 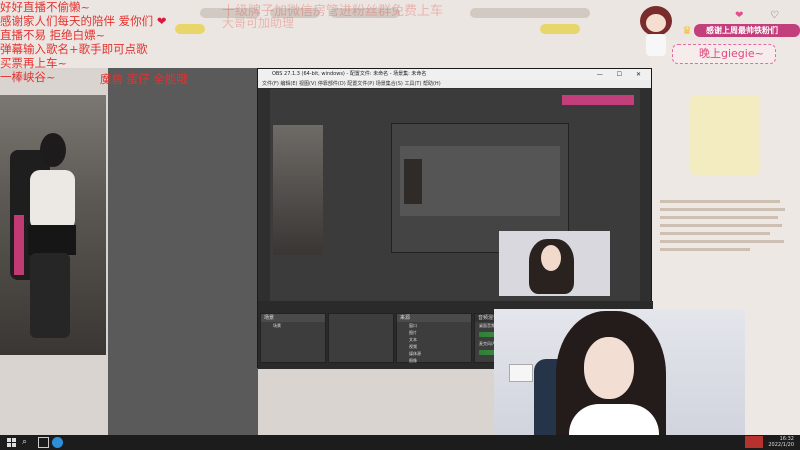 What do you see at coordinates (293, 325) in the screenshot?
I see `scene-item: 场景` at bounding box center [293, 325].